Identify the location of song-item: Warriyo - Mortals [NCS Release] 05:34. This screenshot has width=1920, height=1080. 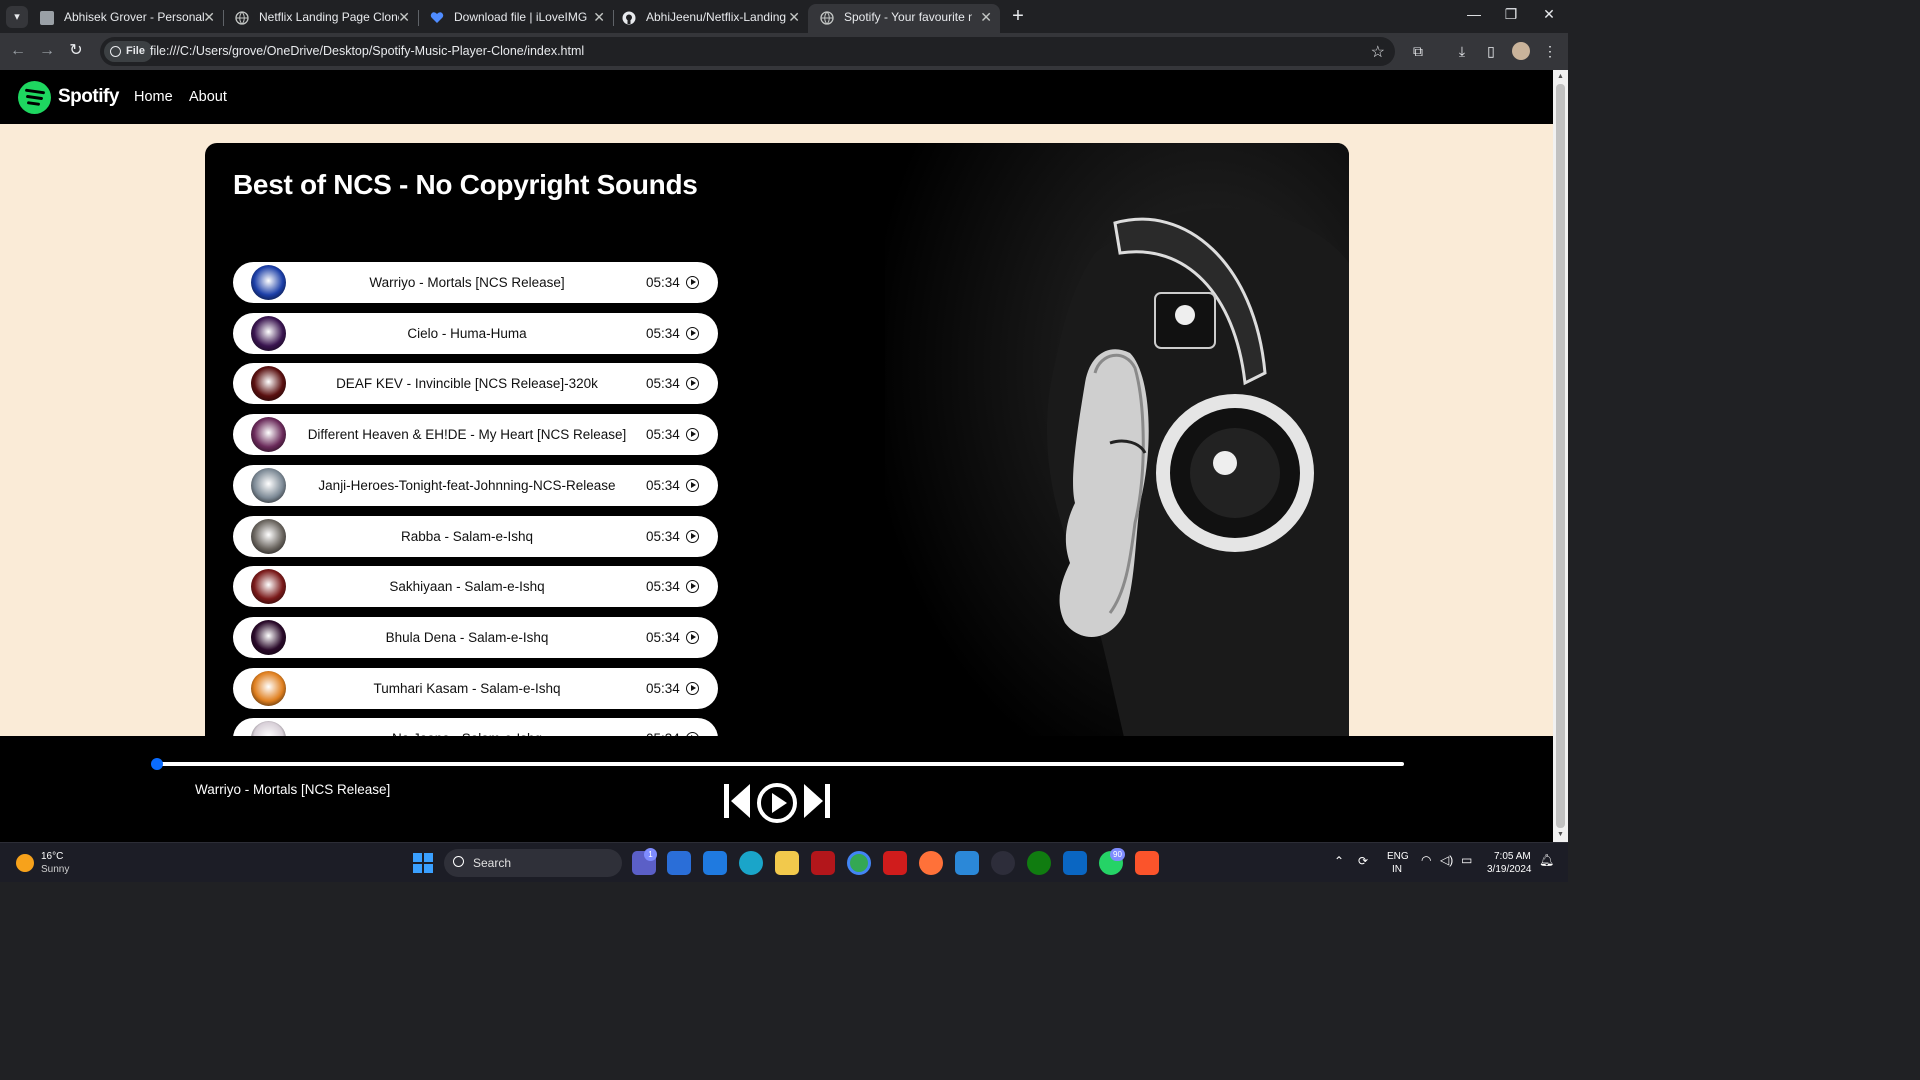
(475, 282).